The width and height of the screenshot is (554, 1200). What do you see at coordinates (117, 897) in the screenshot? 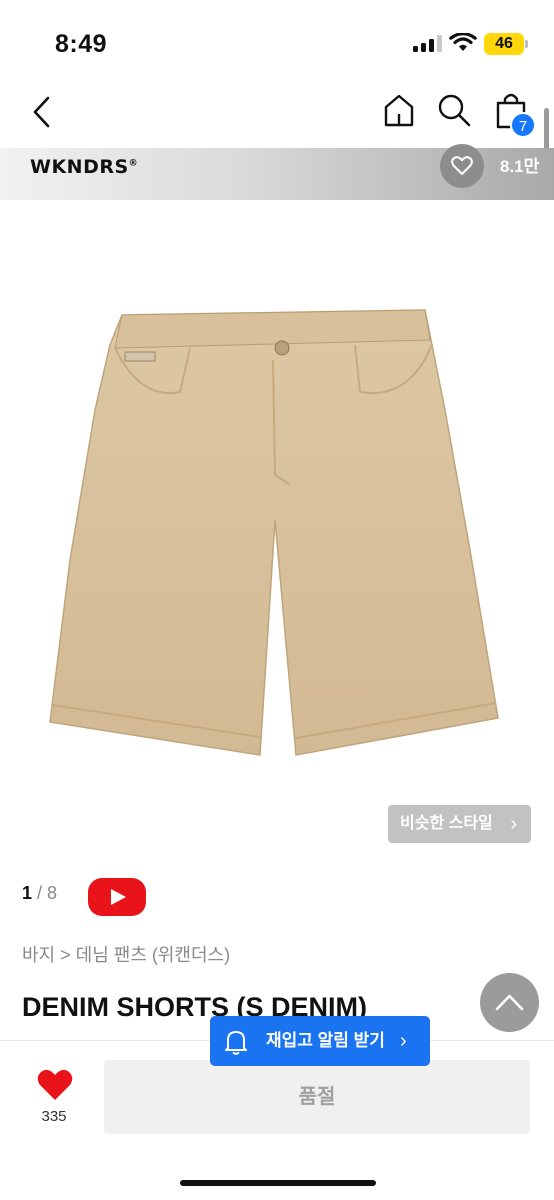
I see `youtube-icon` at bounding box center [117, 897].